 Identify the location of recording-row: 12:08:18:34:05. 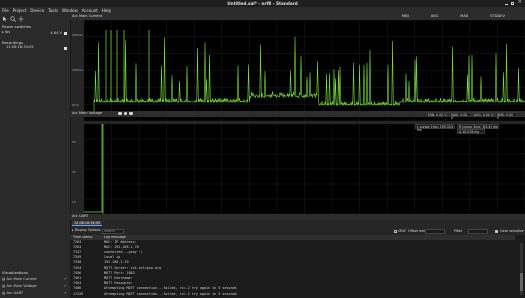
(37, 48).